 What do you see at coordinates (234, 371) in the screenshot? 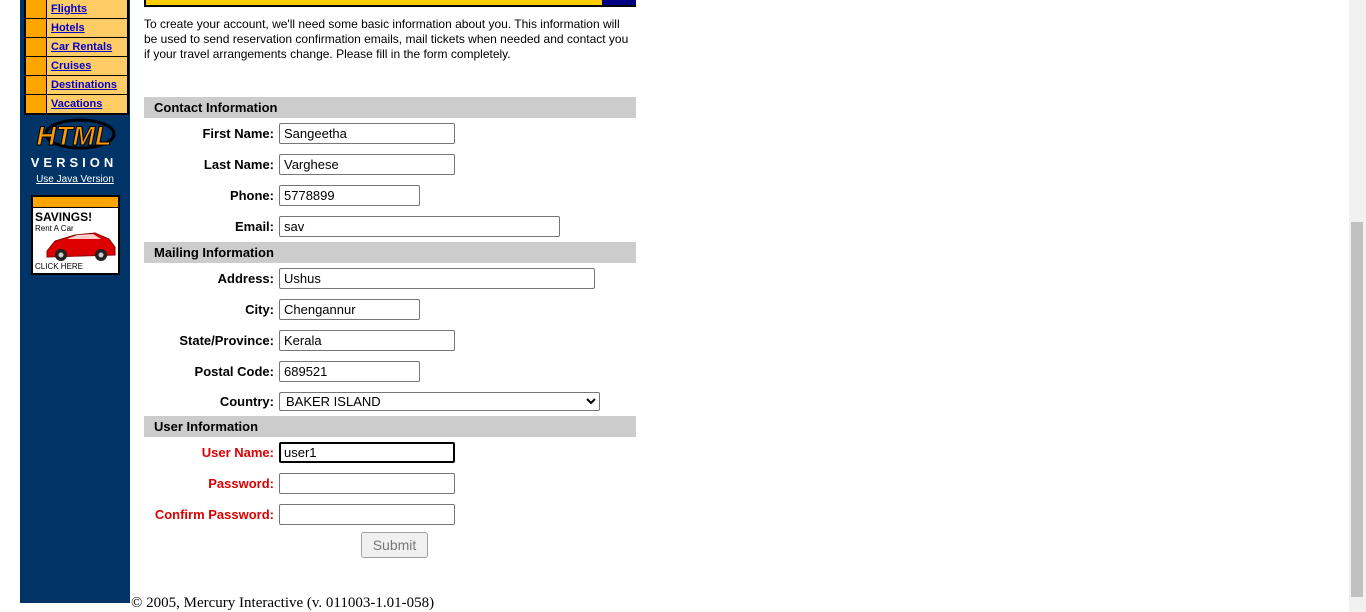
I see `postal-code-label: Postal Code:` at bounding box center [234, 371].